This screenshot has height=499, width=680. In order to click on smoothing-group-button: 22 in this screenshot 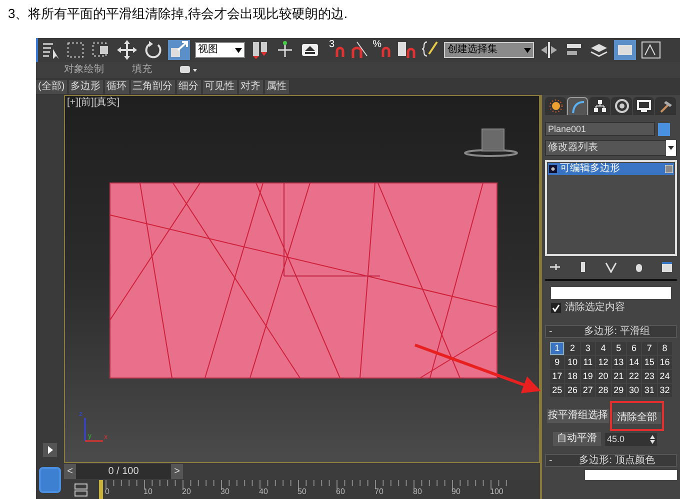, I will do `click(634, 376)`.